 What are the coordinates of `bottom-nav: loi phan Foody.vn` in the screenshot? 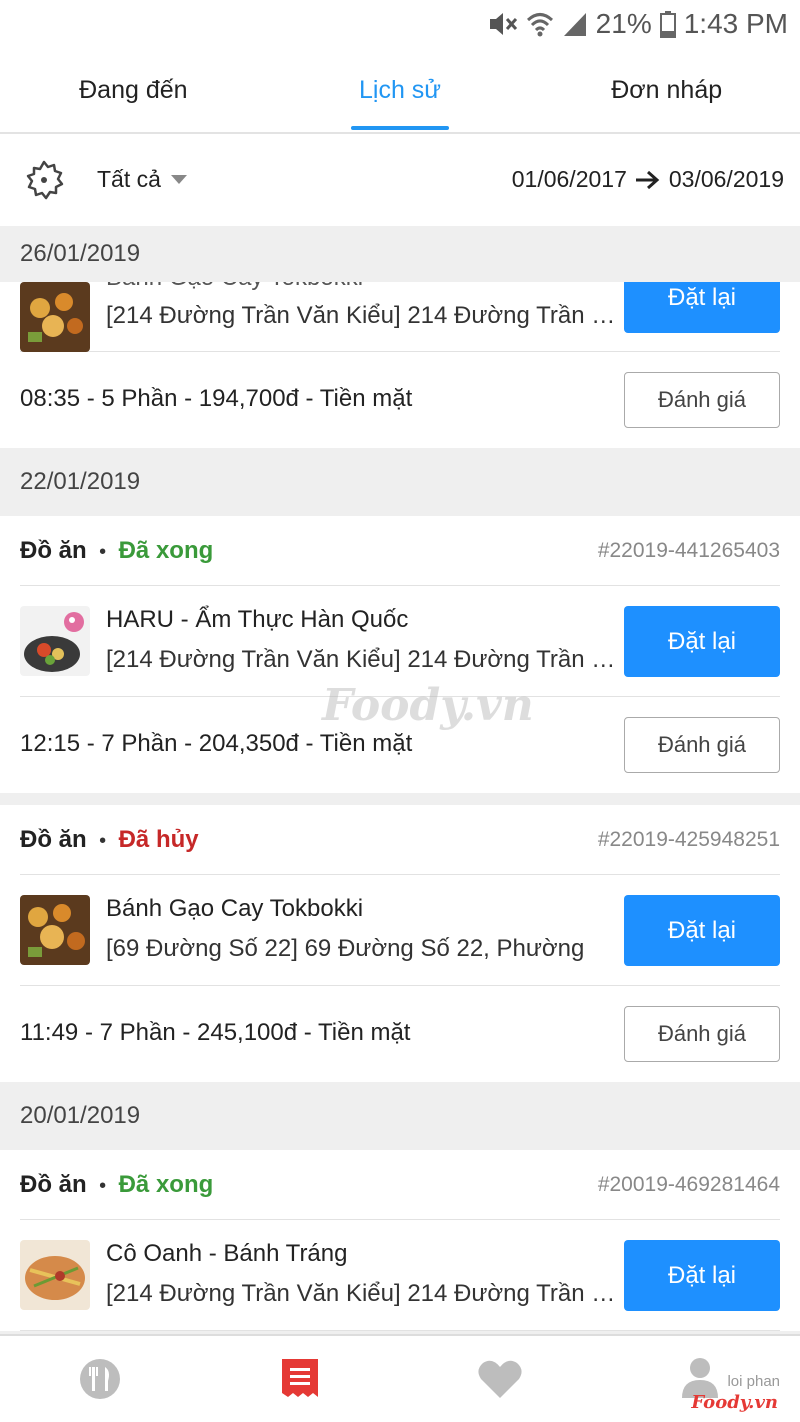 It's located at (400, 1378).